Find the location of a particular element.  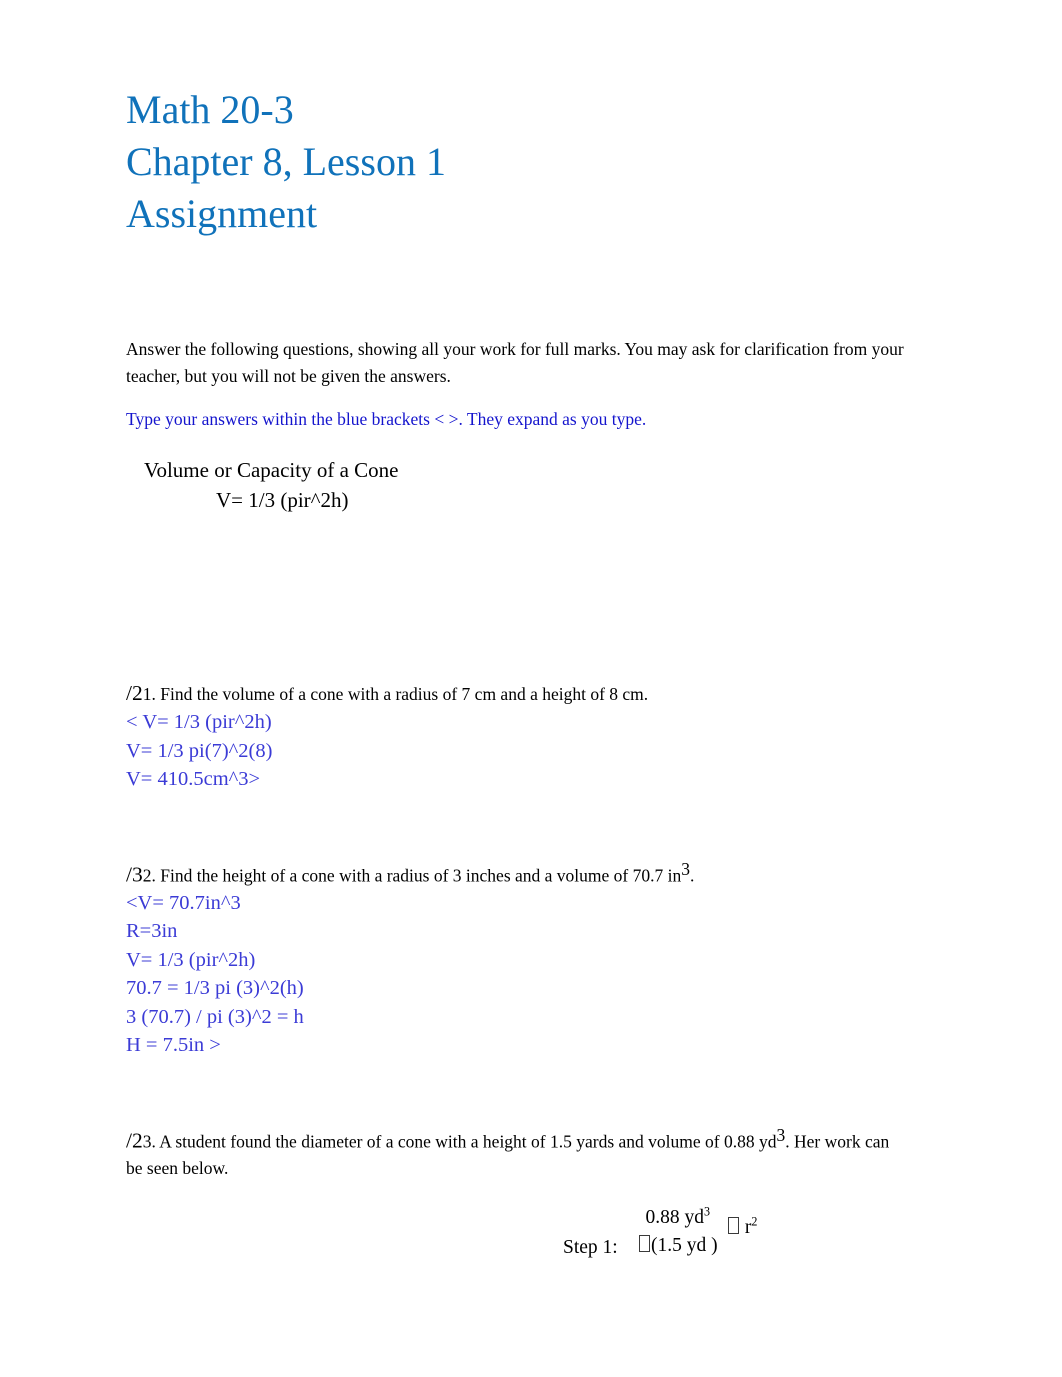

step-1-label: Step 1: is located at coordinates (590, 1248).